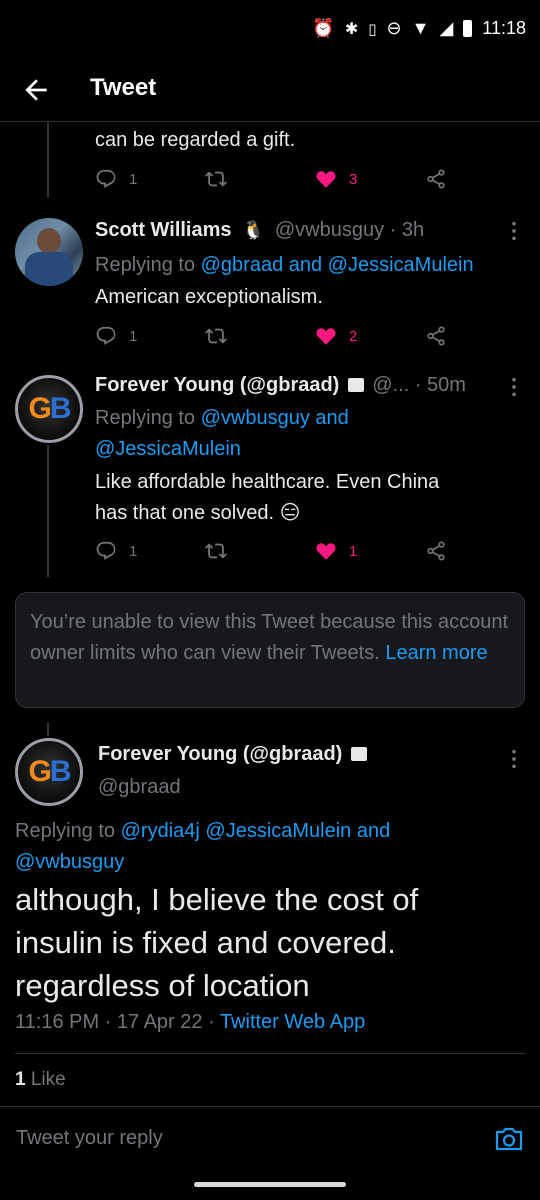 The width and height of the screenshot is (540, 1200). What do you see at coordinates (275, 418) in the screenshot?
I see `replying-to-mentions-1: @vwbusguy and` at bounding box center [275, 418].